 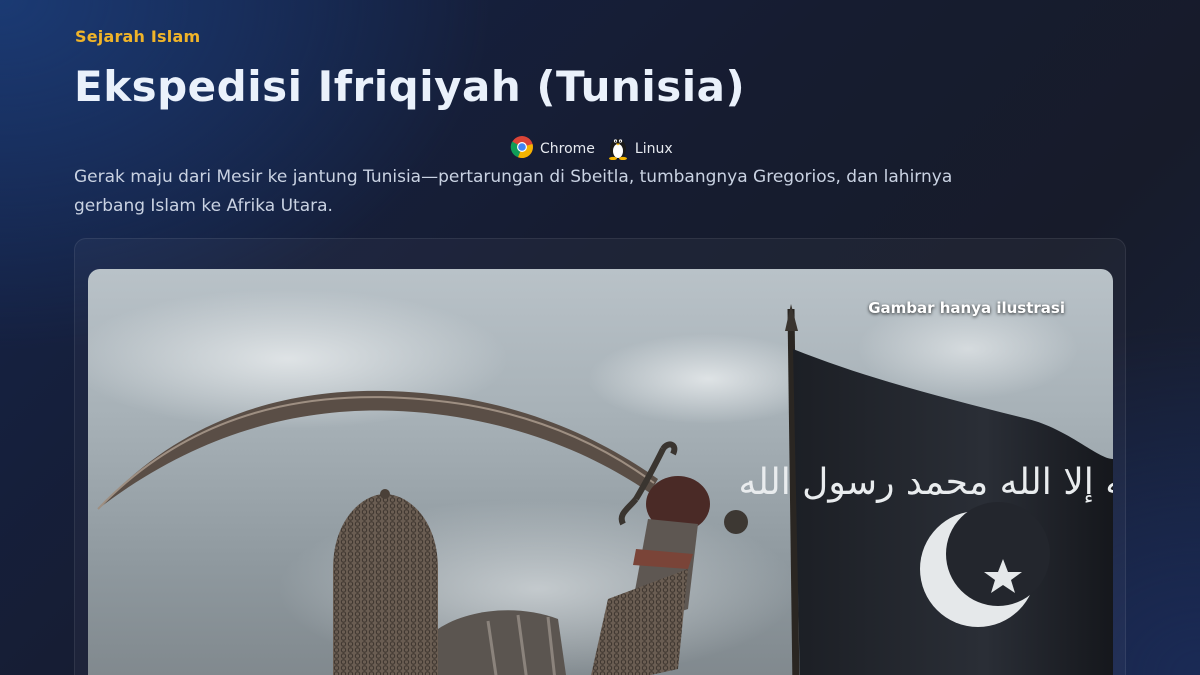 What do you see at coordinates (410, 86) in the screenshot?
I see `page-title: Ekspedisi Ifriqiyah (Tunisia)` at bounding box center [410, 86].